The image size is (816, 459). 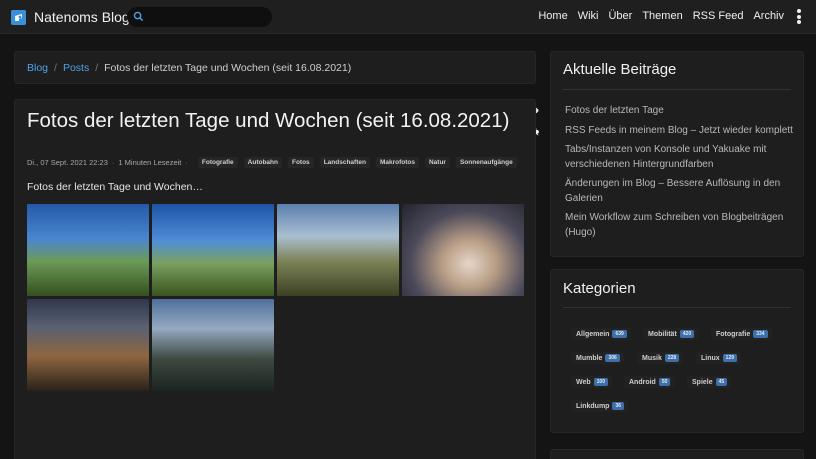 I want to click on main-nav: Home Wiki Über Themen RSS Feed Archiv, so click(x=656, y=16).